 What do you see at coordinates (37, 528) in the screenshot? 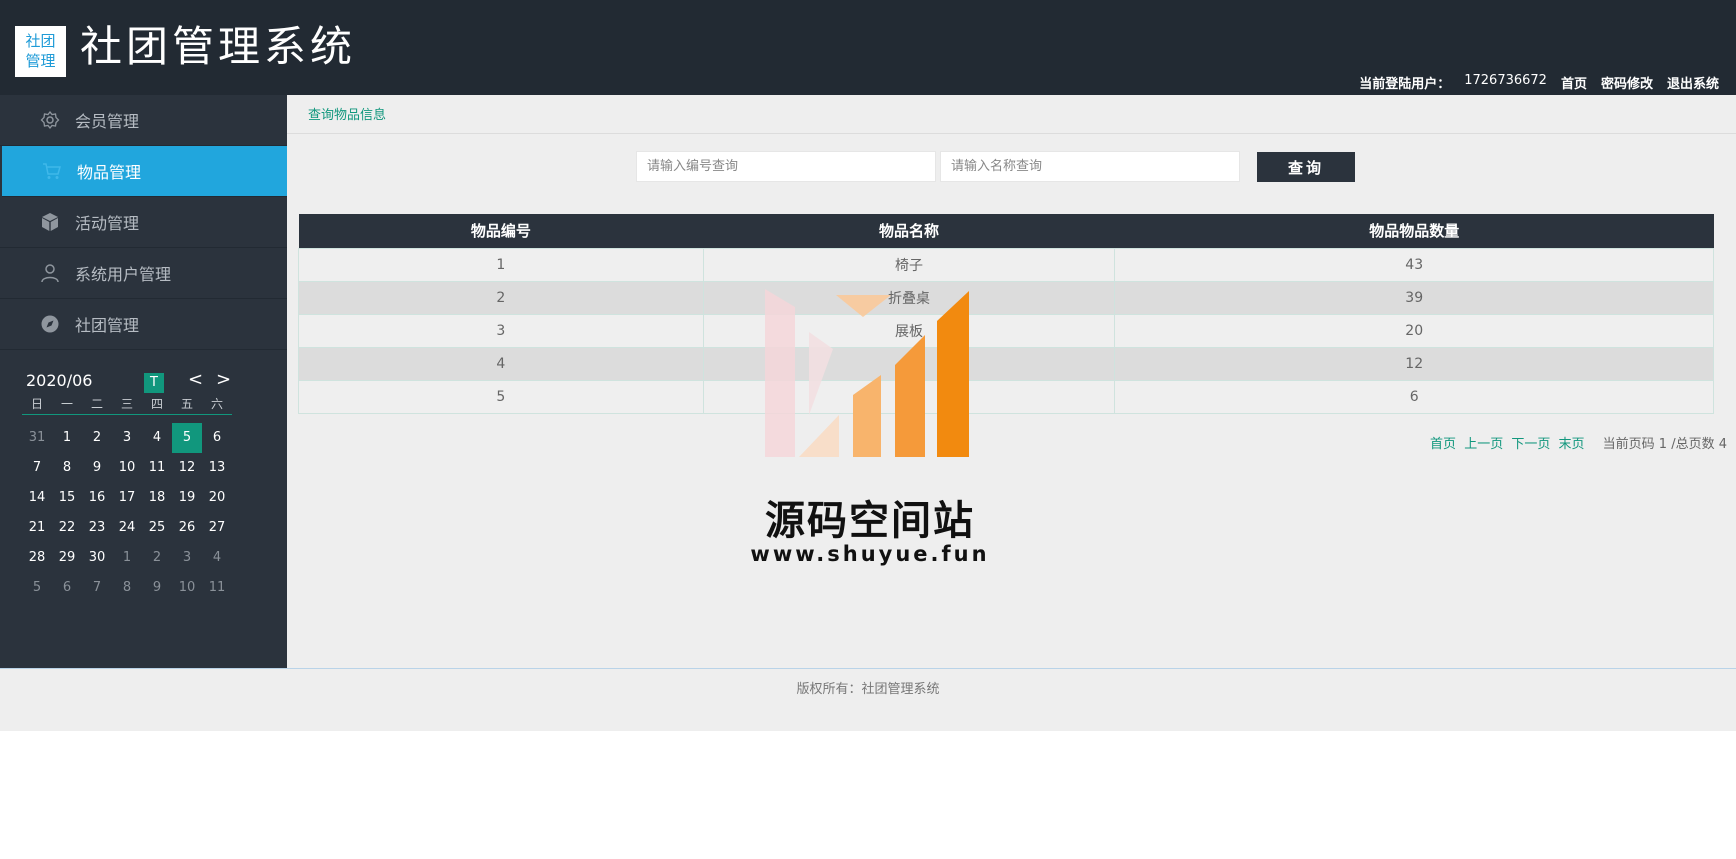
I see `calendar-day: 21` at bounding box center [37, 528].